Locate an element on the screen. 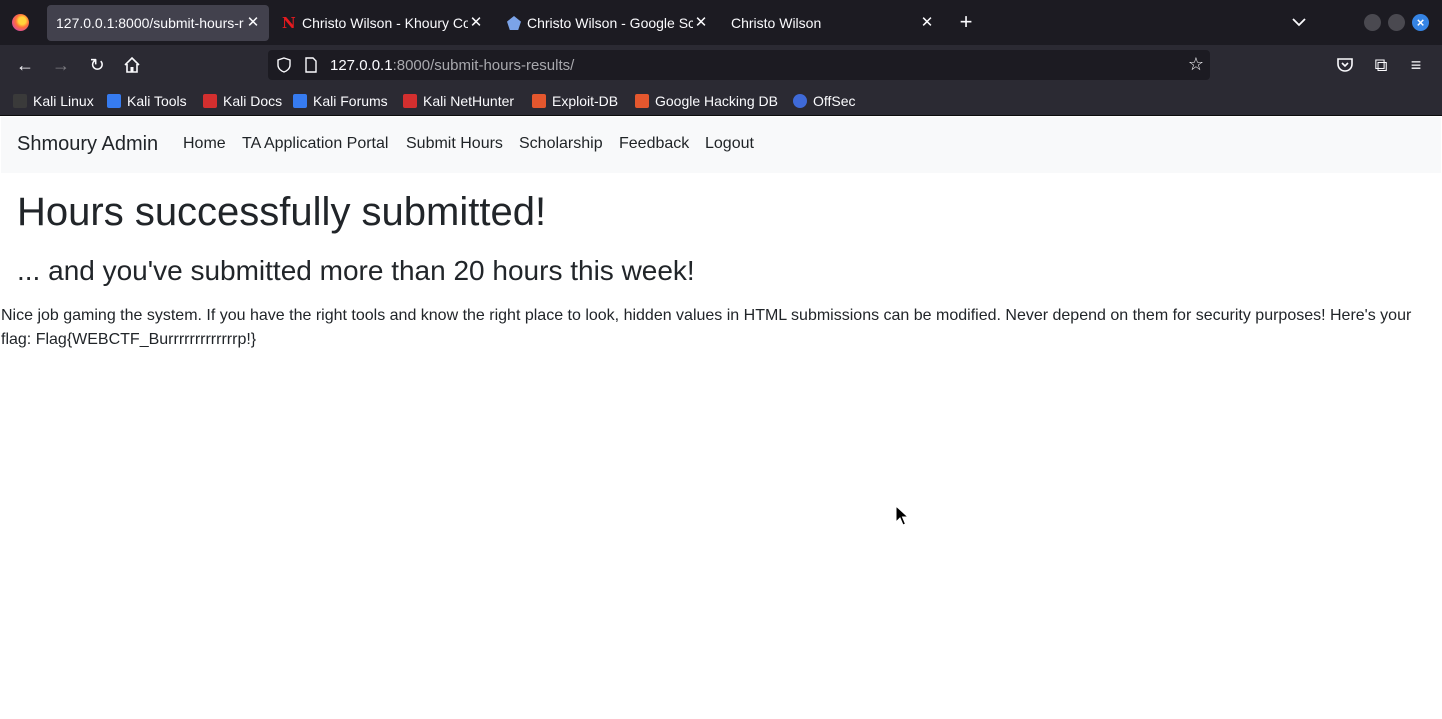 This screenshot has height=719, width=1442. back-arrow-icon: ← is located at coordinates (25, 65).